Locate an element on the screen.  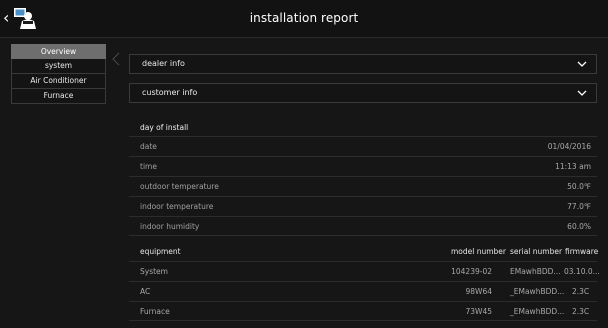
row-value: 50.0℉ is located at coordinates (579, 186).